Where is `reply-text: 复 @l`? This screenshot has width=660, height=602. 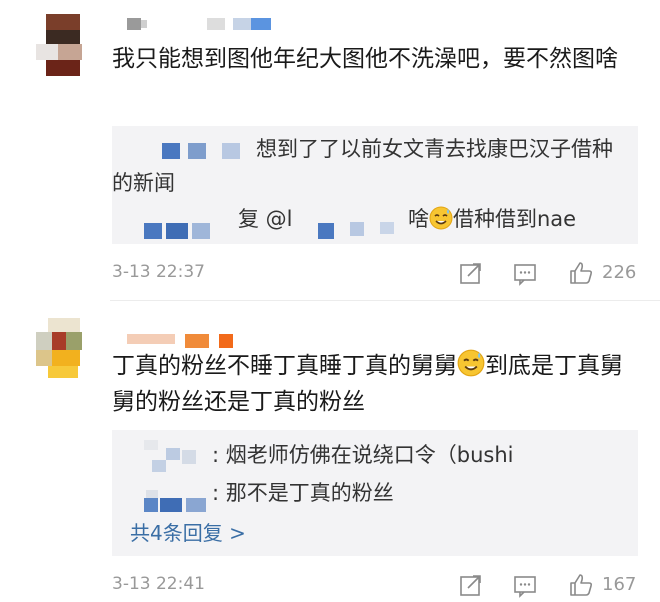 reply-text: 复 @l is located at coordinates (265, 219).